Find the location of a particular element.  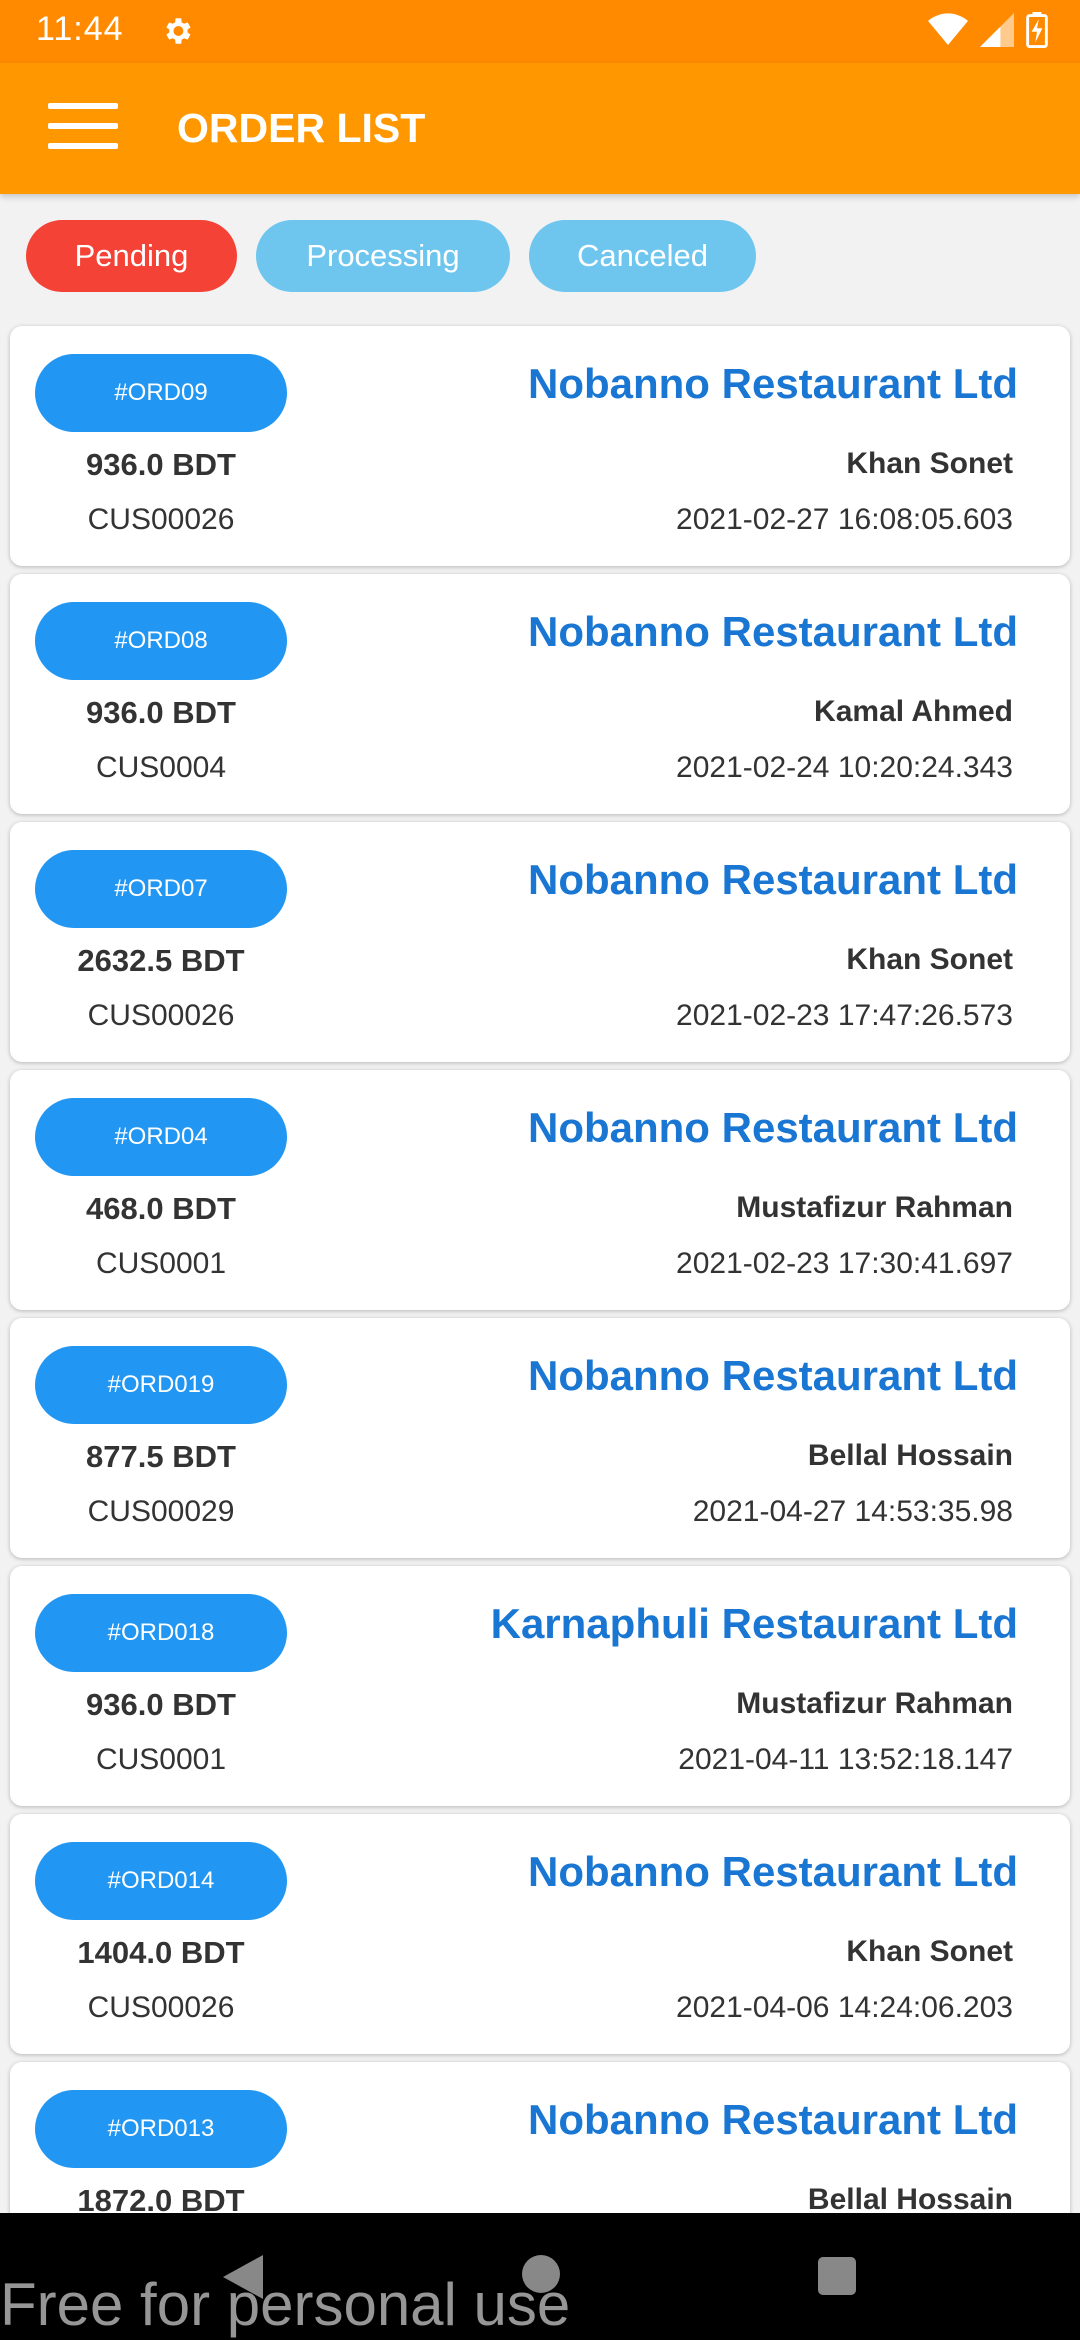

order-amount: 468.0 BDT is located at coordinates (161, 1208).